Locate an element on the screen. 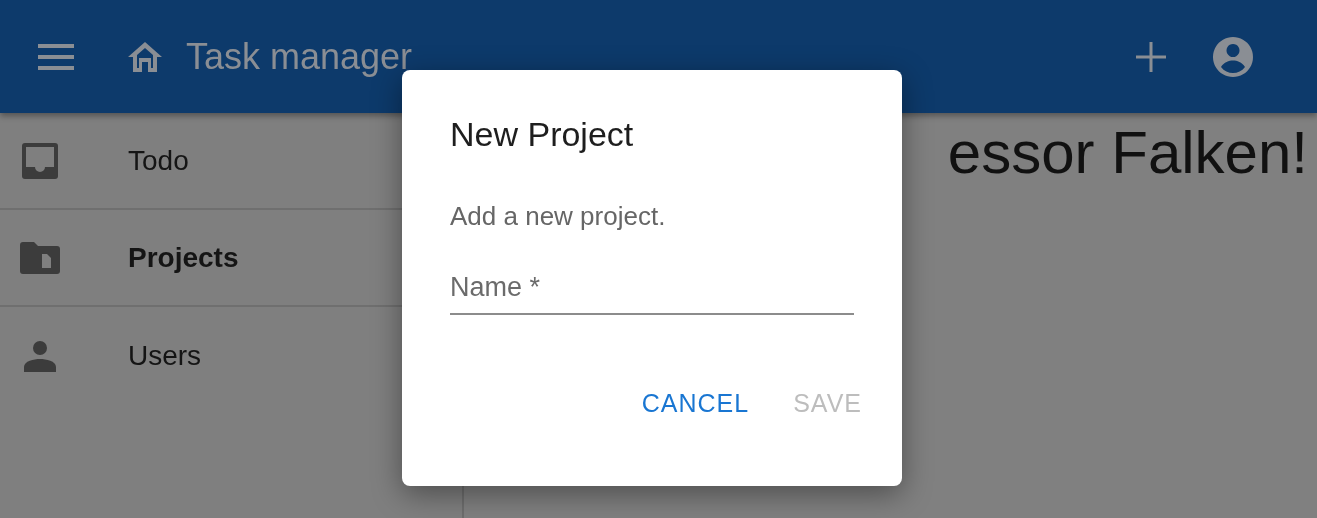 The image size is (1317, 518). account-icon is located at coordinates (1233, 56).